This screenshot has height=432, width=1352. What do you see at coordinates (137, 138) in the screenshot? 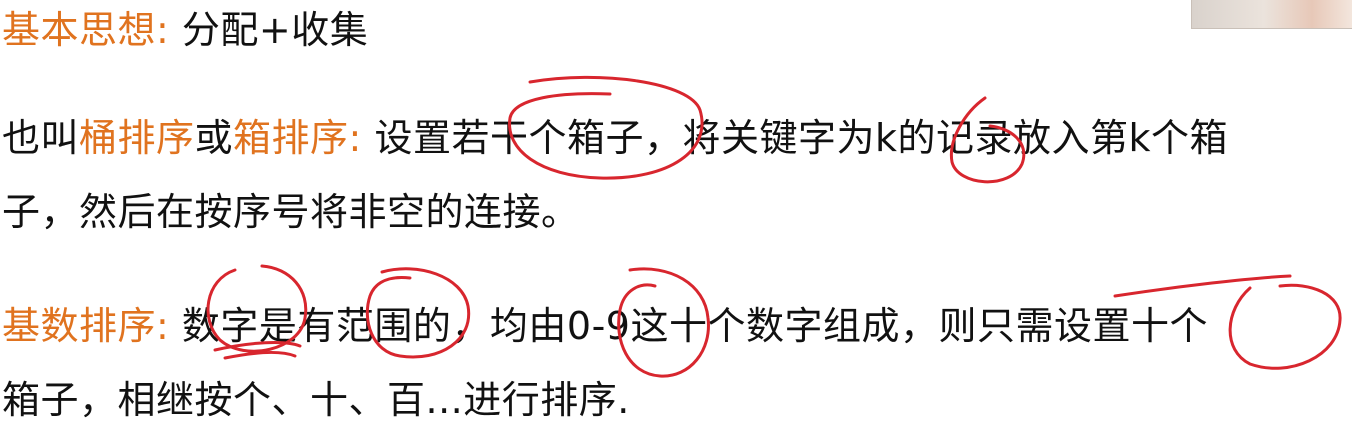
I see `bucket-sort-term: 桶排序` at bounding box center [137, 138].